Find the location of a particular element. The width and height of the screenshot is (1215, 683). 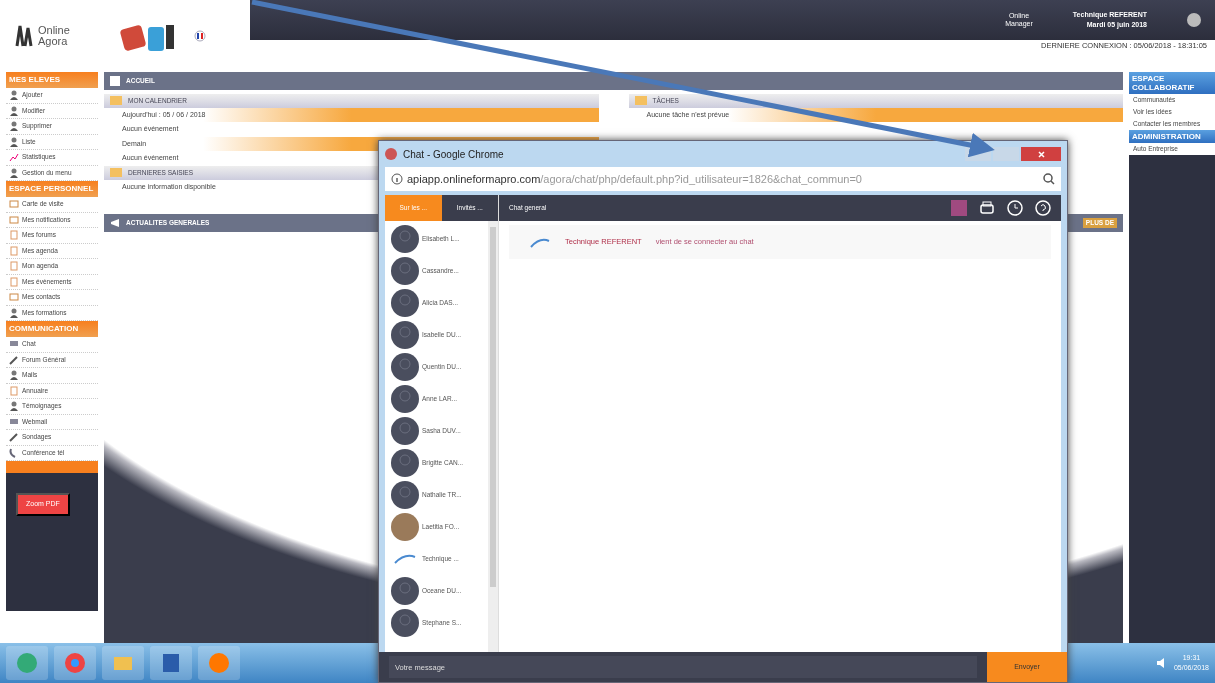

logo-text: Online is located at coordinates (54, 30).